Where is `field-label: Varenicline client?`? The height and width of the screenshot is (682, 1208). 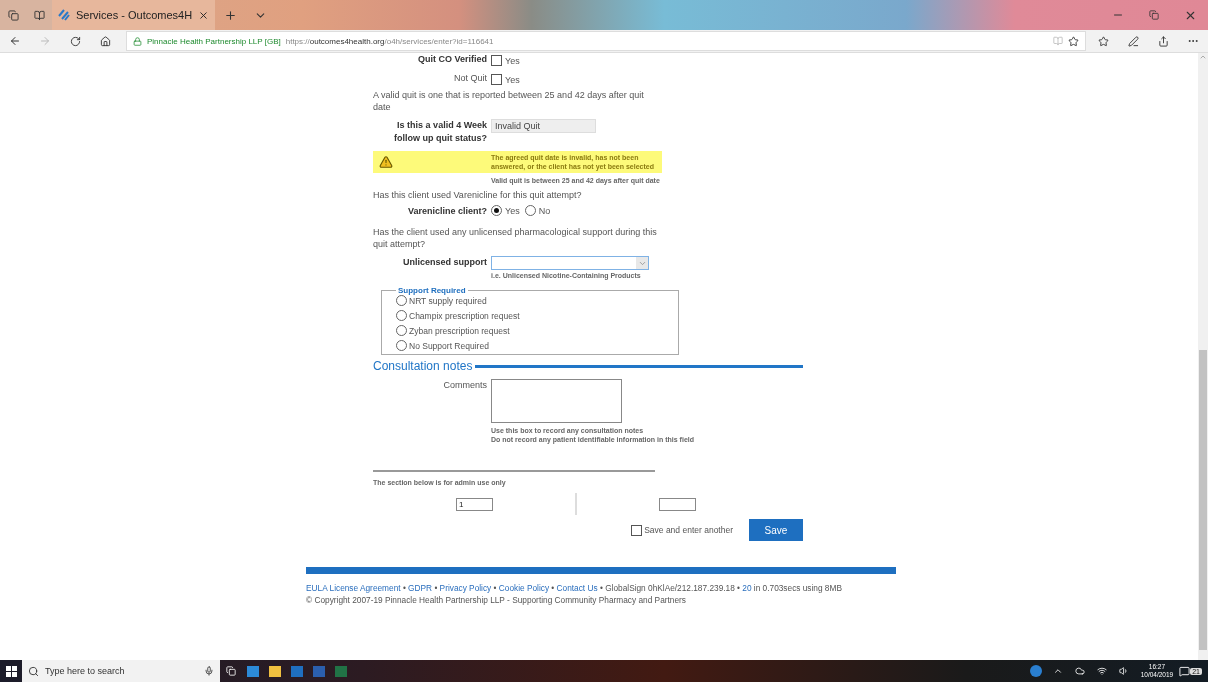 field-label: Varenicline client? is located at coordinates (446, 211).